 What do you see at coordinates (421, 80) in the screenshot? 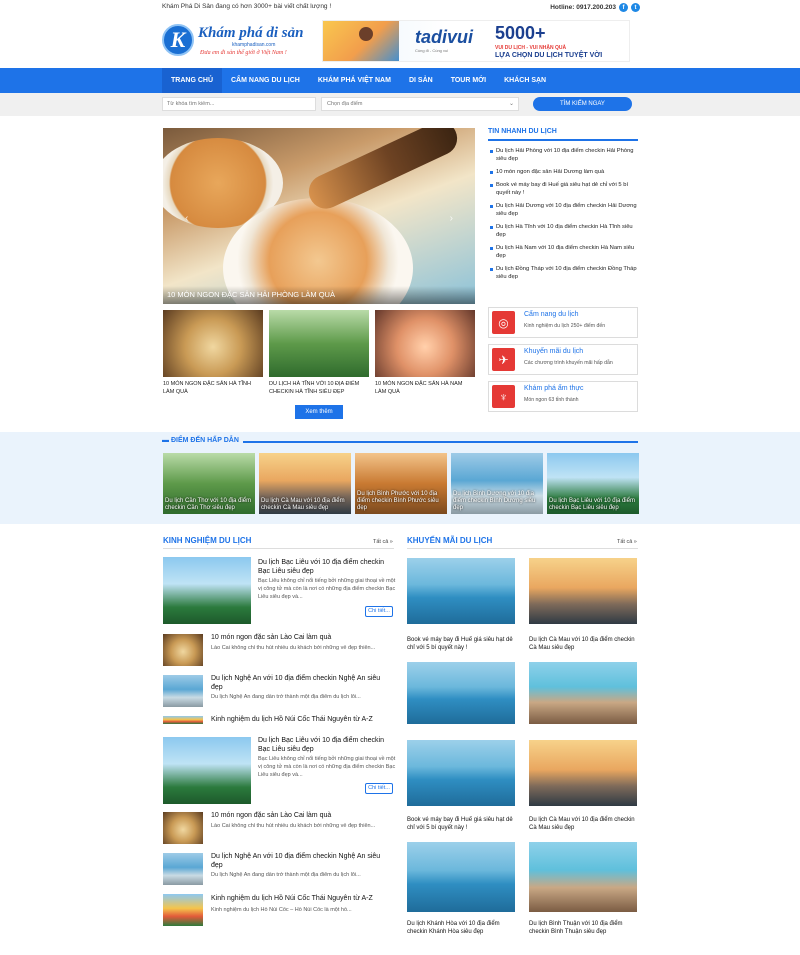
I see `nav-di-san: DI SẢN` at bounding box center [421, 80].